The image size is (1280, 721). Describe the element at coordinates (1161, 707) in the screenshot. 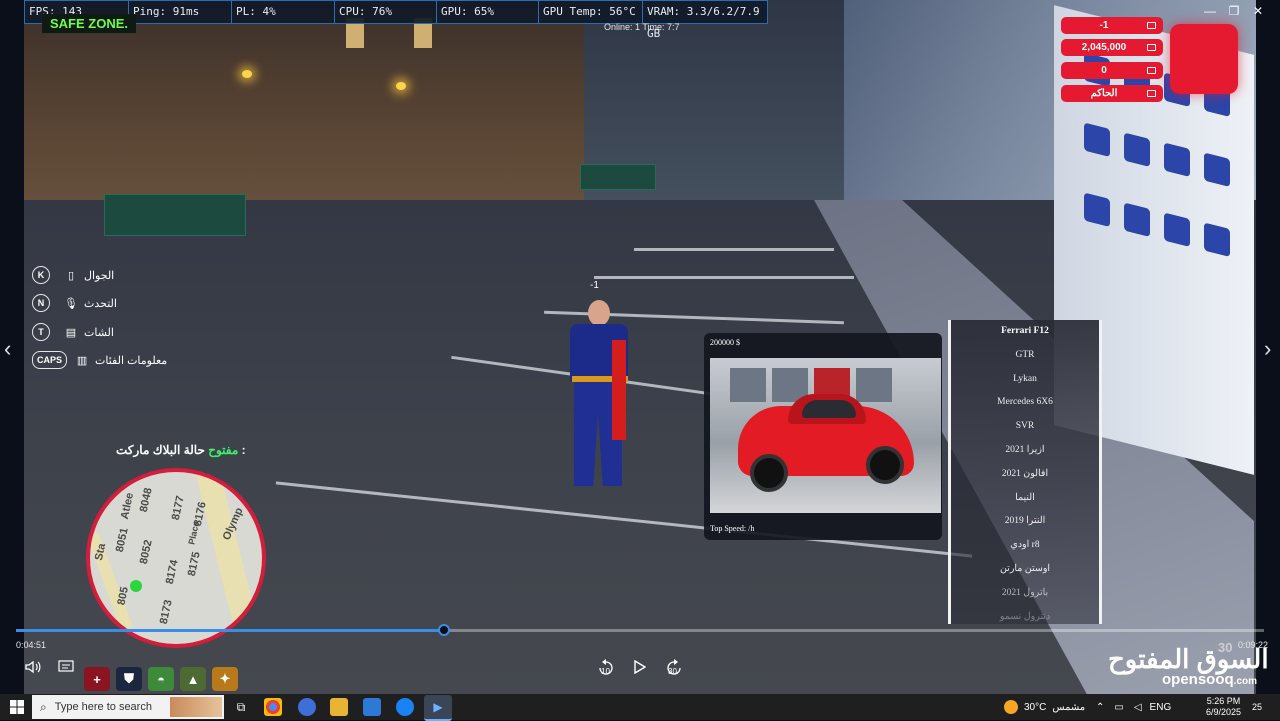

I see `language-indicator: ENG` at that location.